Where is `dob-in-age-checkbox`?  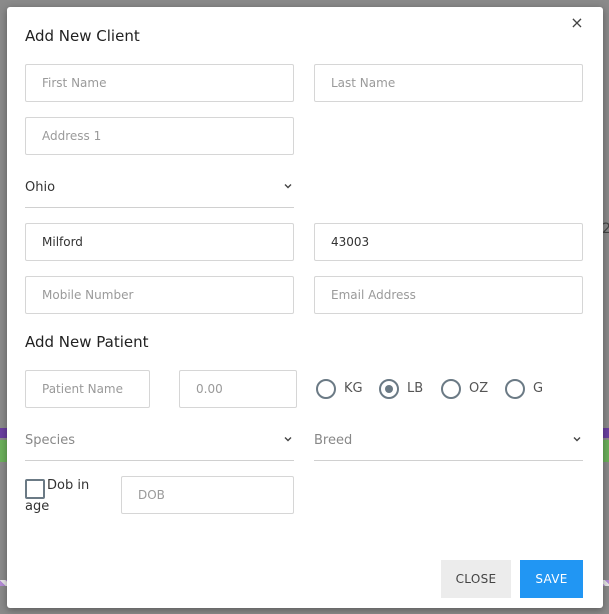
dob-in-age-checkbox is located at coordinates (35, 489).